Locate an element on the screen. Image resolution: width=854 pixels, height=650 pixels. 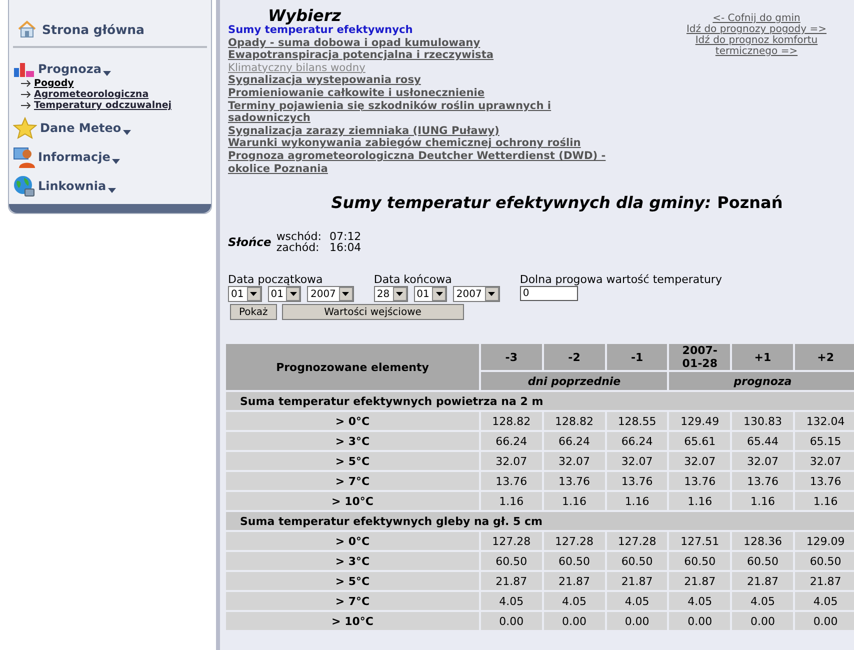
sun-label: Słońce is located at coordinates (250, 242).